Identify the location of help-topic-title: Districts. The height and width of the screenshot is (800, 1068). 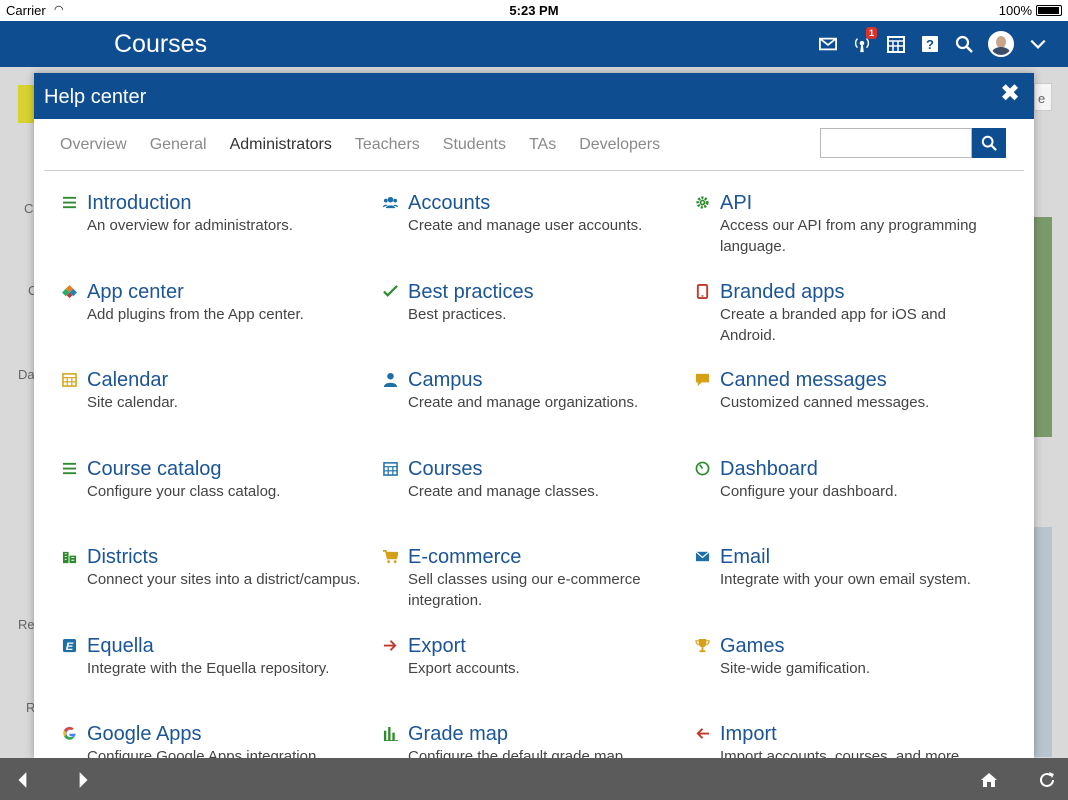
(228, 557).